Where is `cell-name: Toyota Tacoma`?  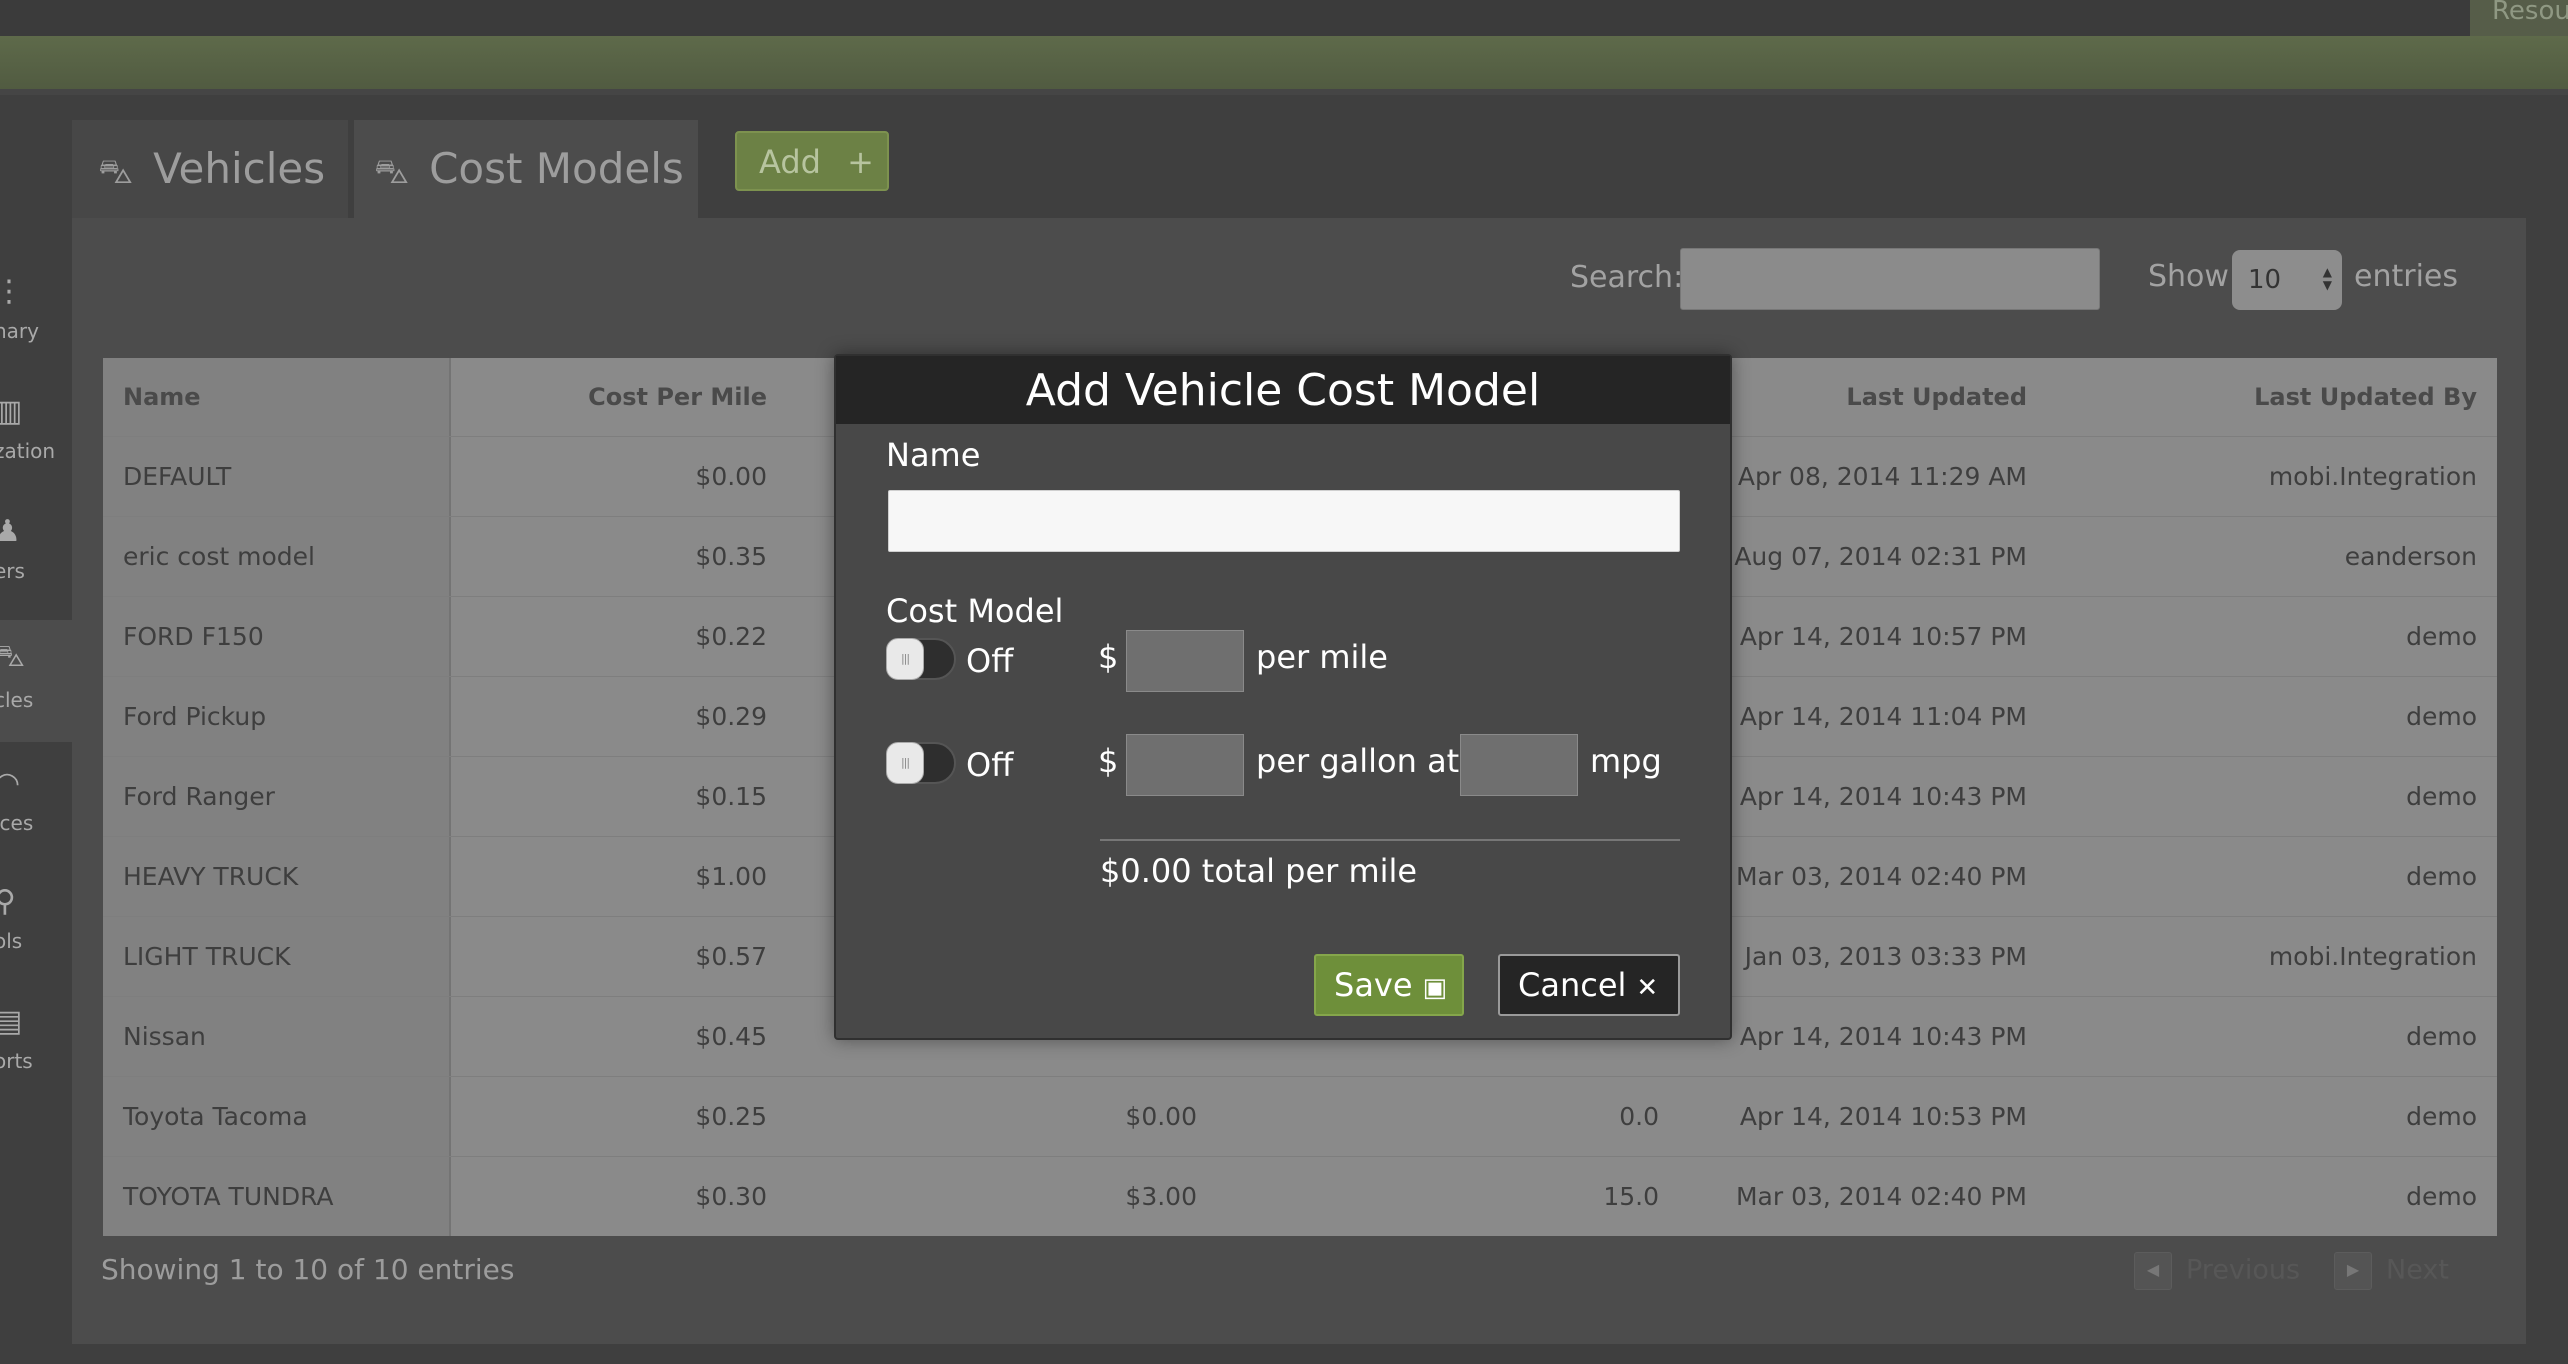 cell-name: Toyota Tacoma is located at coordinates (215, 1116).